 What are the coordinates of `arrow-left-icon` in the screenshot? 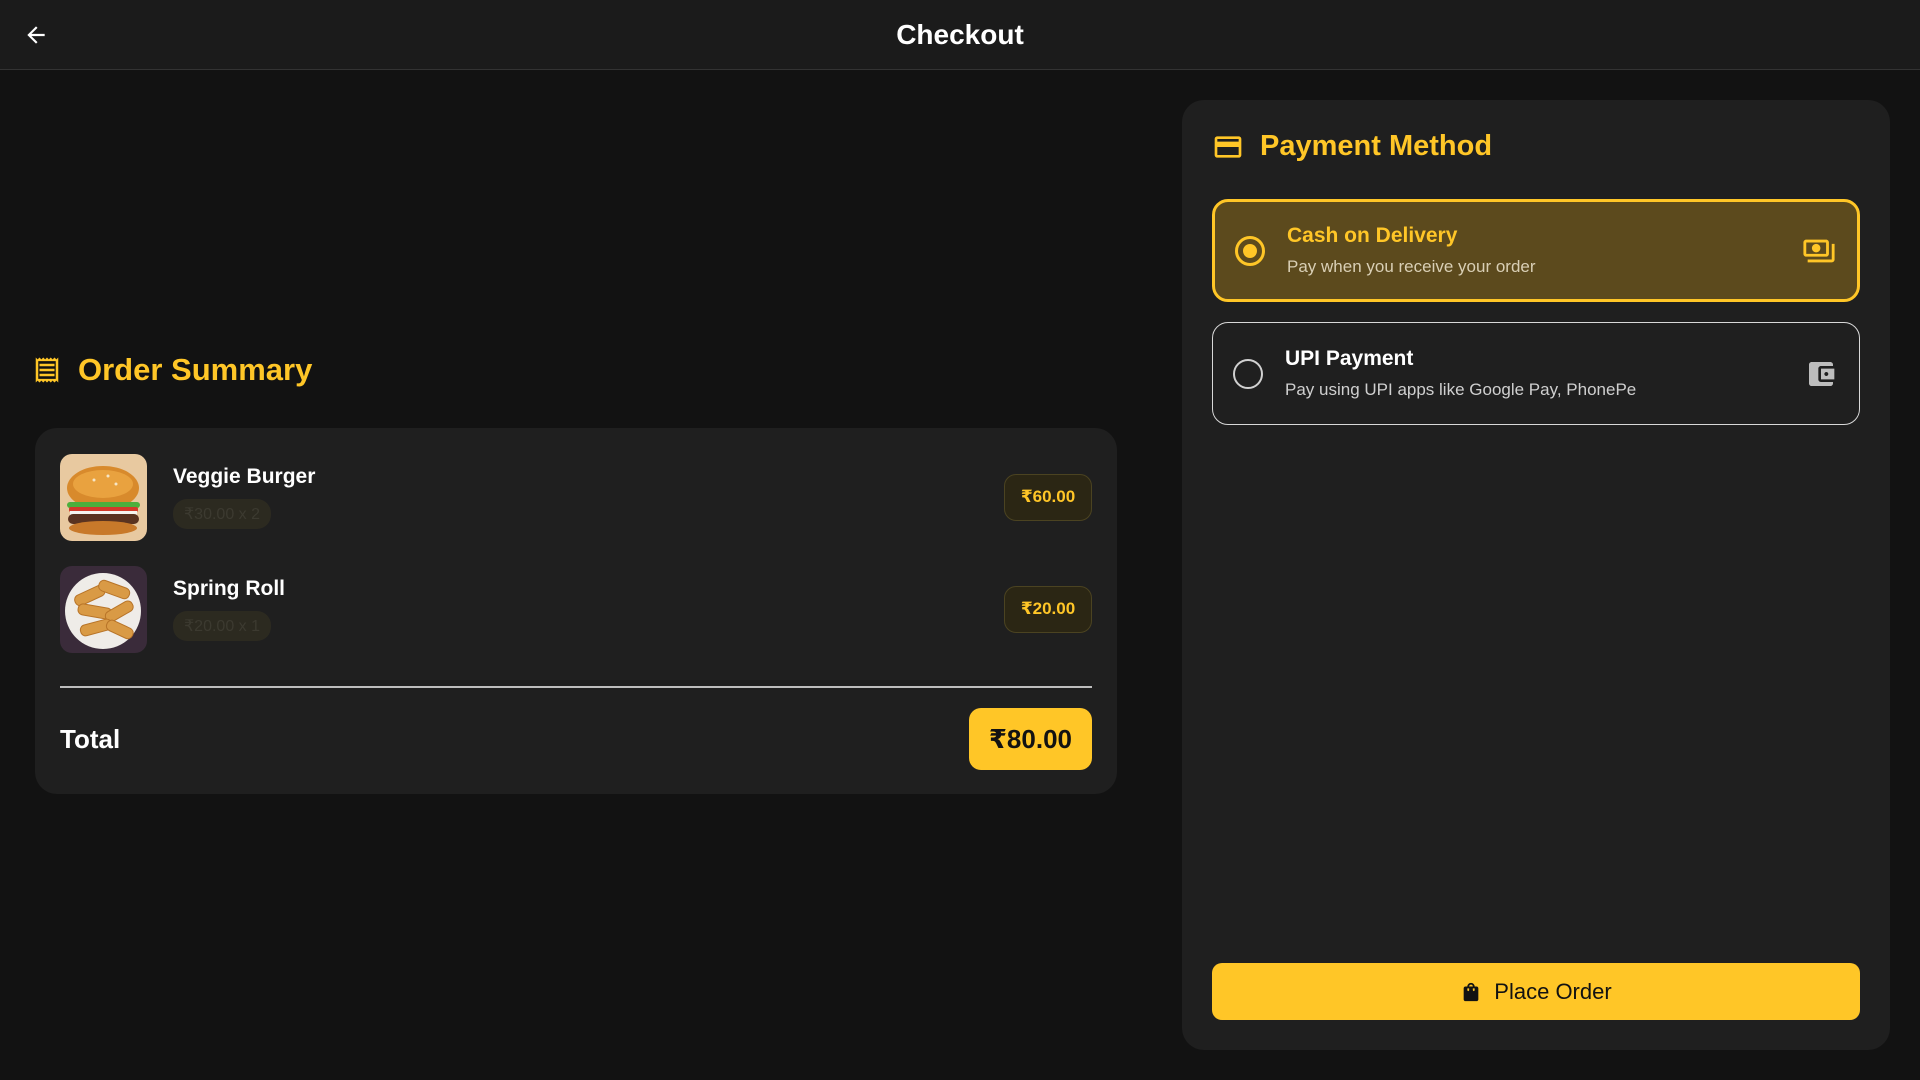 It's located at (36, 35).